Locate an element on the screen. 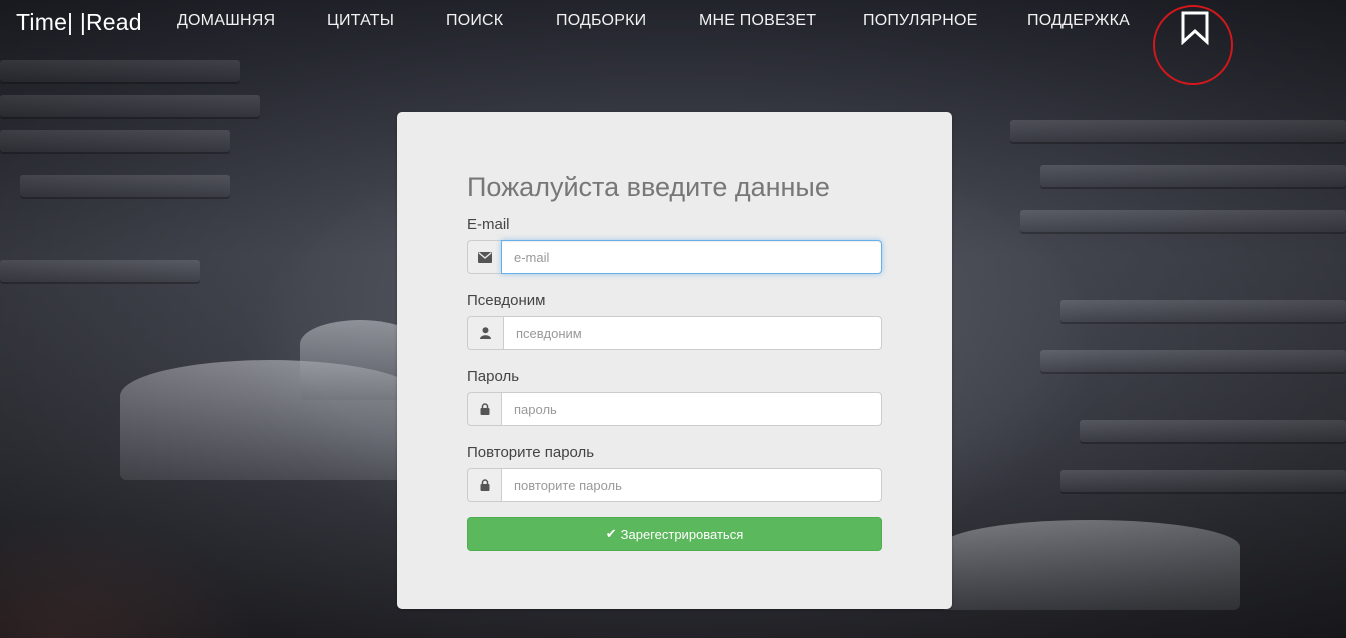 Image resolution: width=1346 pixels, height=638 pixels. password-input-group is located at coordinates (674, 409).